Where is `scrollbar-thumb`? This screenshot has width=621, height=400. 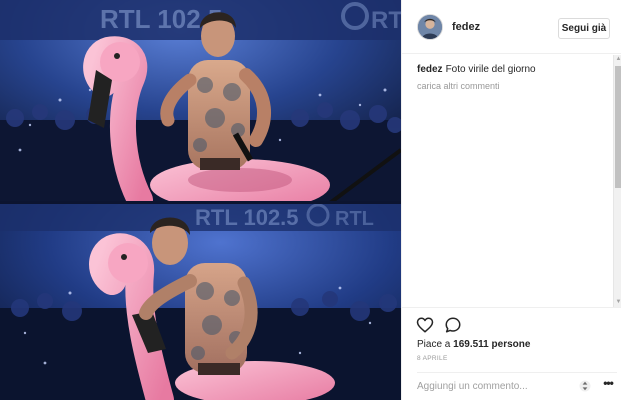
scrollbar-thumb is located at coordinates (618, 127).